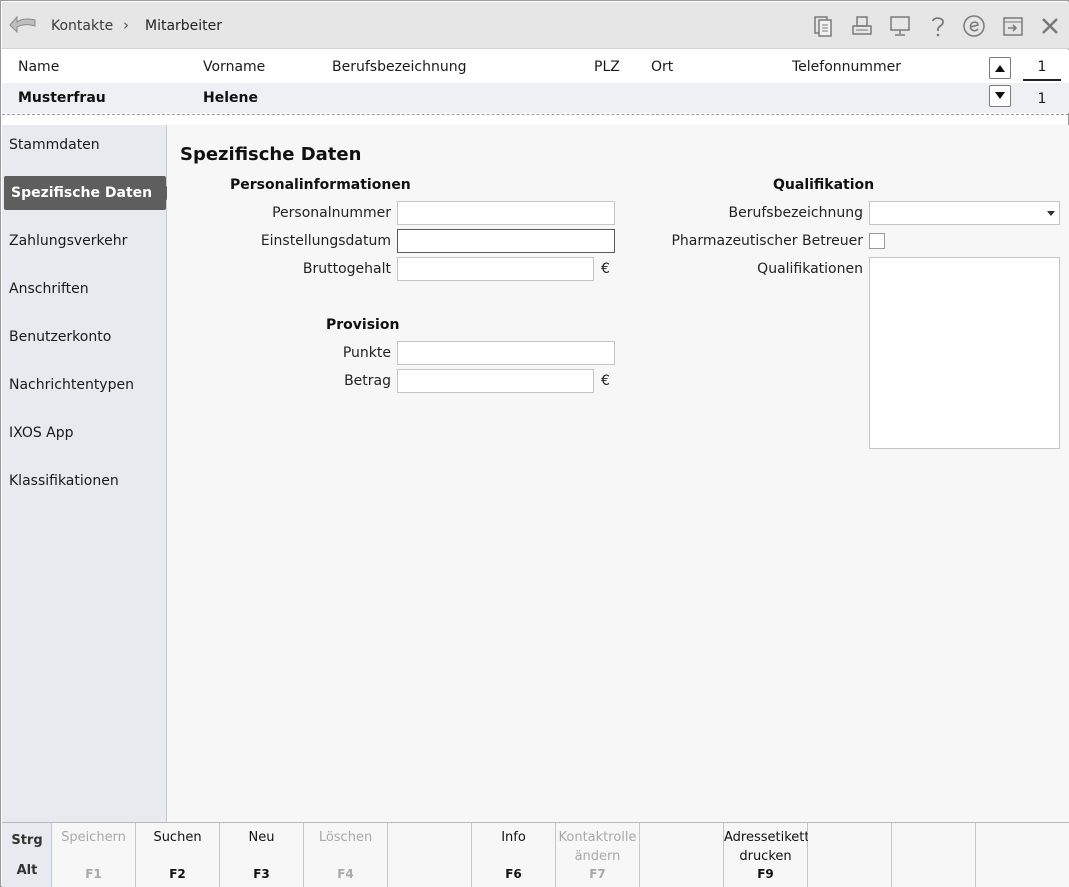 The width and height of the screenshot is (1069, 887). I want to click on print-icon, so click(862, 26).